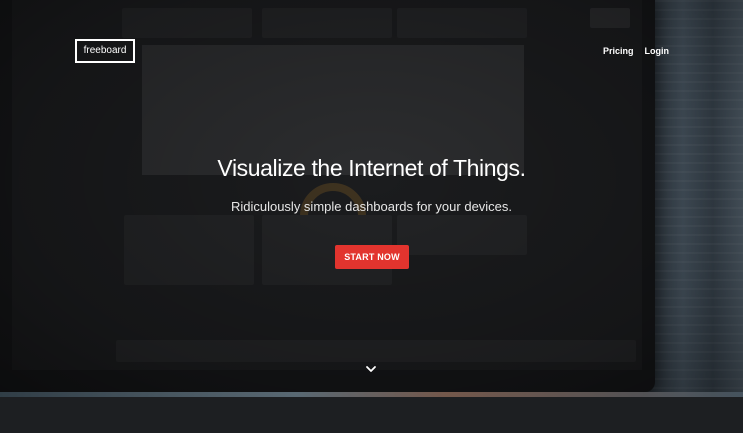 The height and width of the screenshot is (433, 743). Describe the element at coordinates (636, 51) in the screenshot. I see `top-nav: Pricing Login` at that location.